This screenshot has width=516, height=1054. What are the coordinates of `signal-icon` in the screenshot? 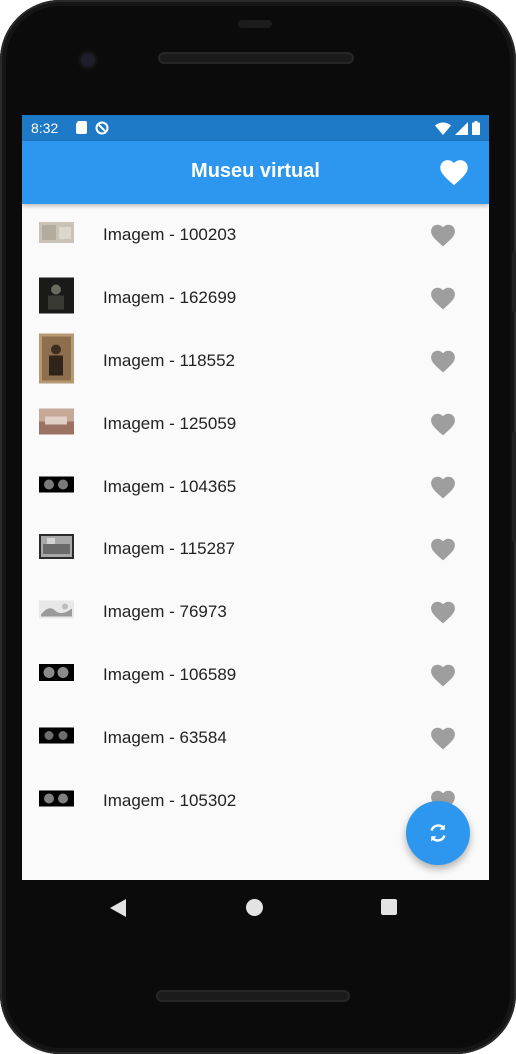 It's located at (461, 130).